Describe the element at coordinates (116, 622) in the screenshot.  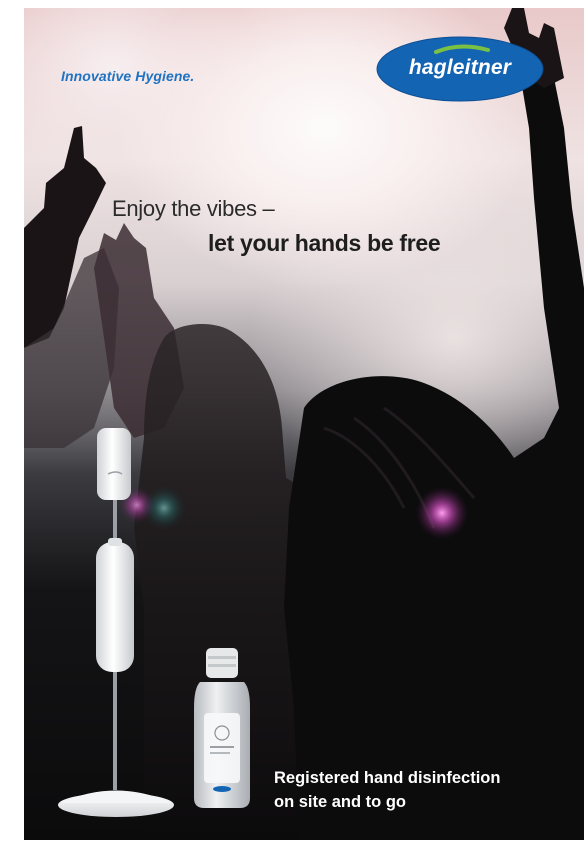
I see `dispenser-stand` at that location.